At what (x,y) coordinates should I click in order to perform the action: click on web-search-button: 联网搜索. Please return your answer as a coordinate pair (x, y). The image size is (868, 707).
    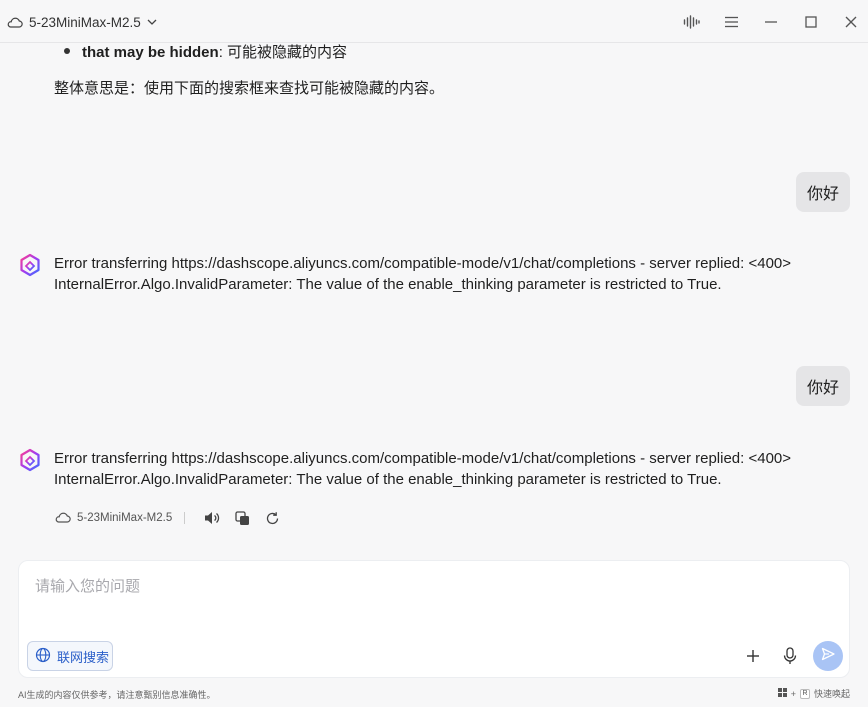
    Looking at the image, I should click on (70, 656).